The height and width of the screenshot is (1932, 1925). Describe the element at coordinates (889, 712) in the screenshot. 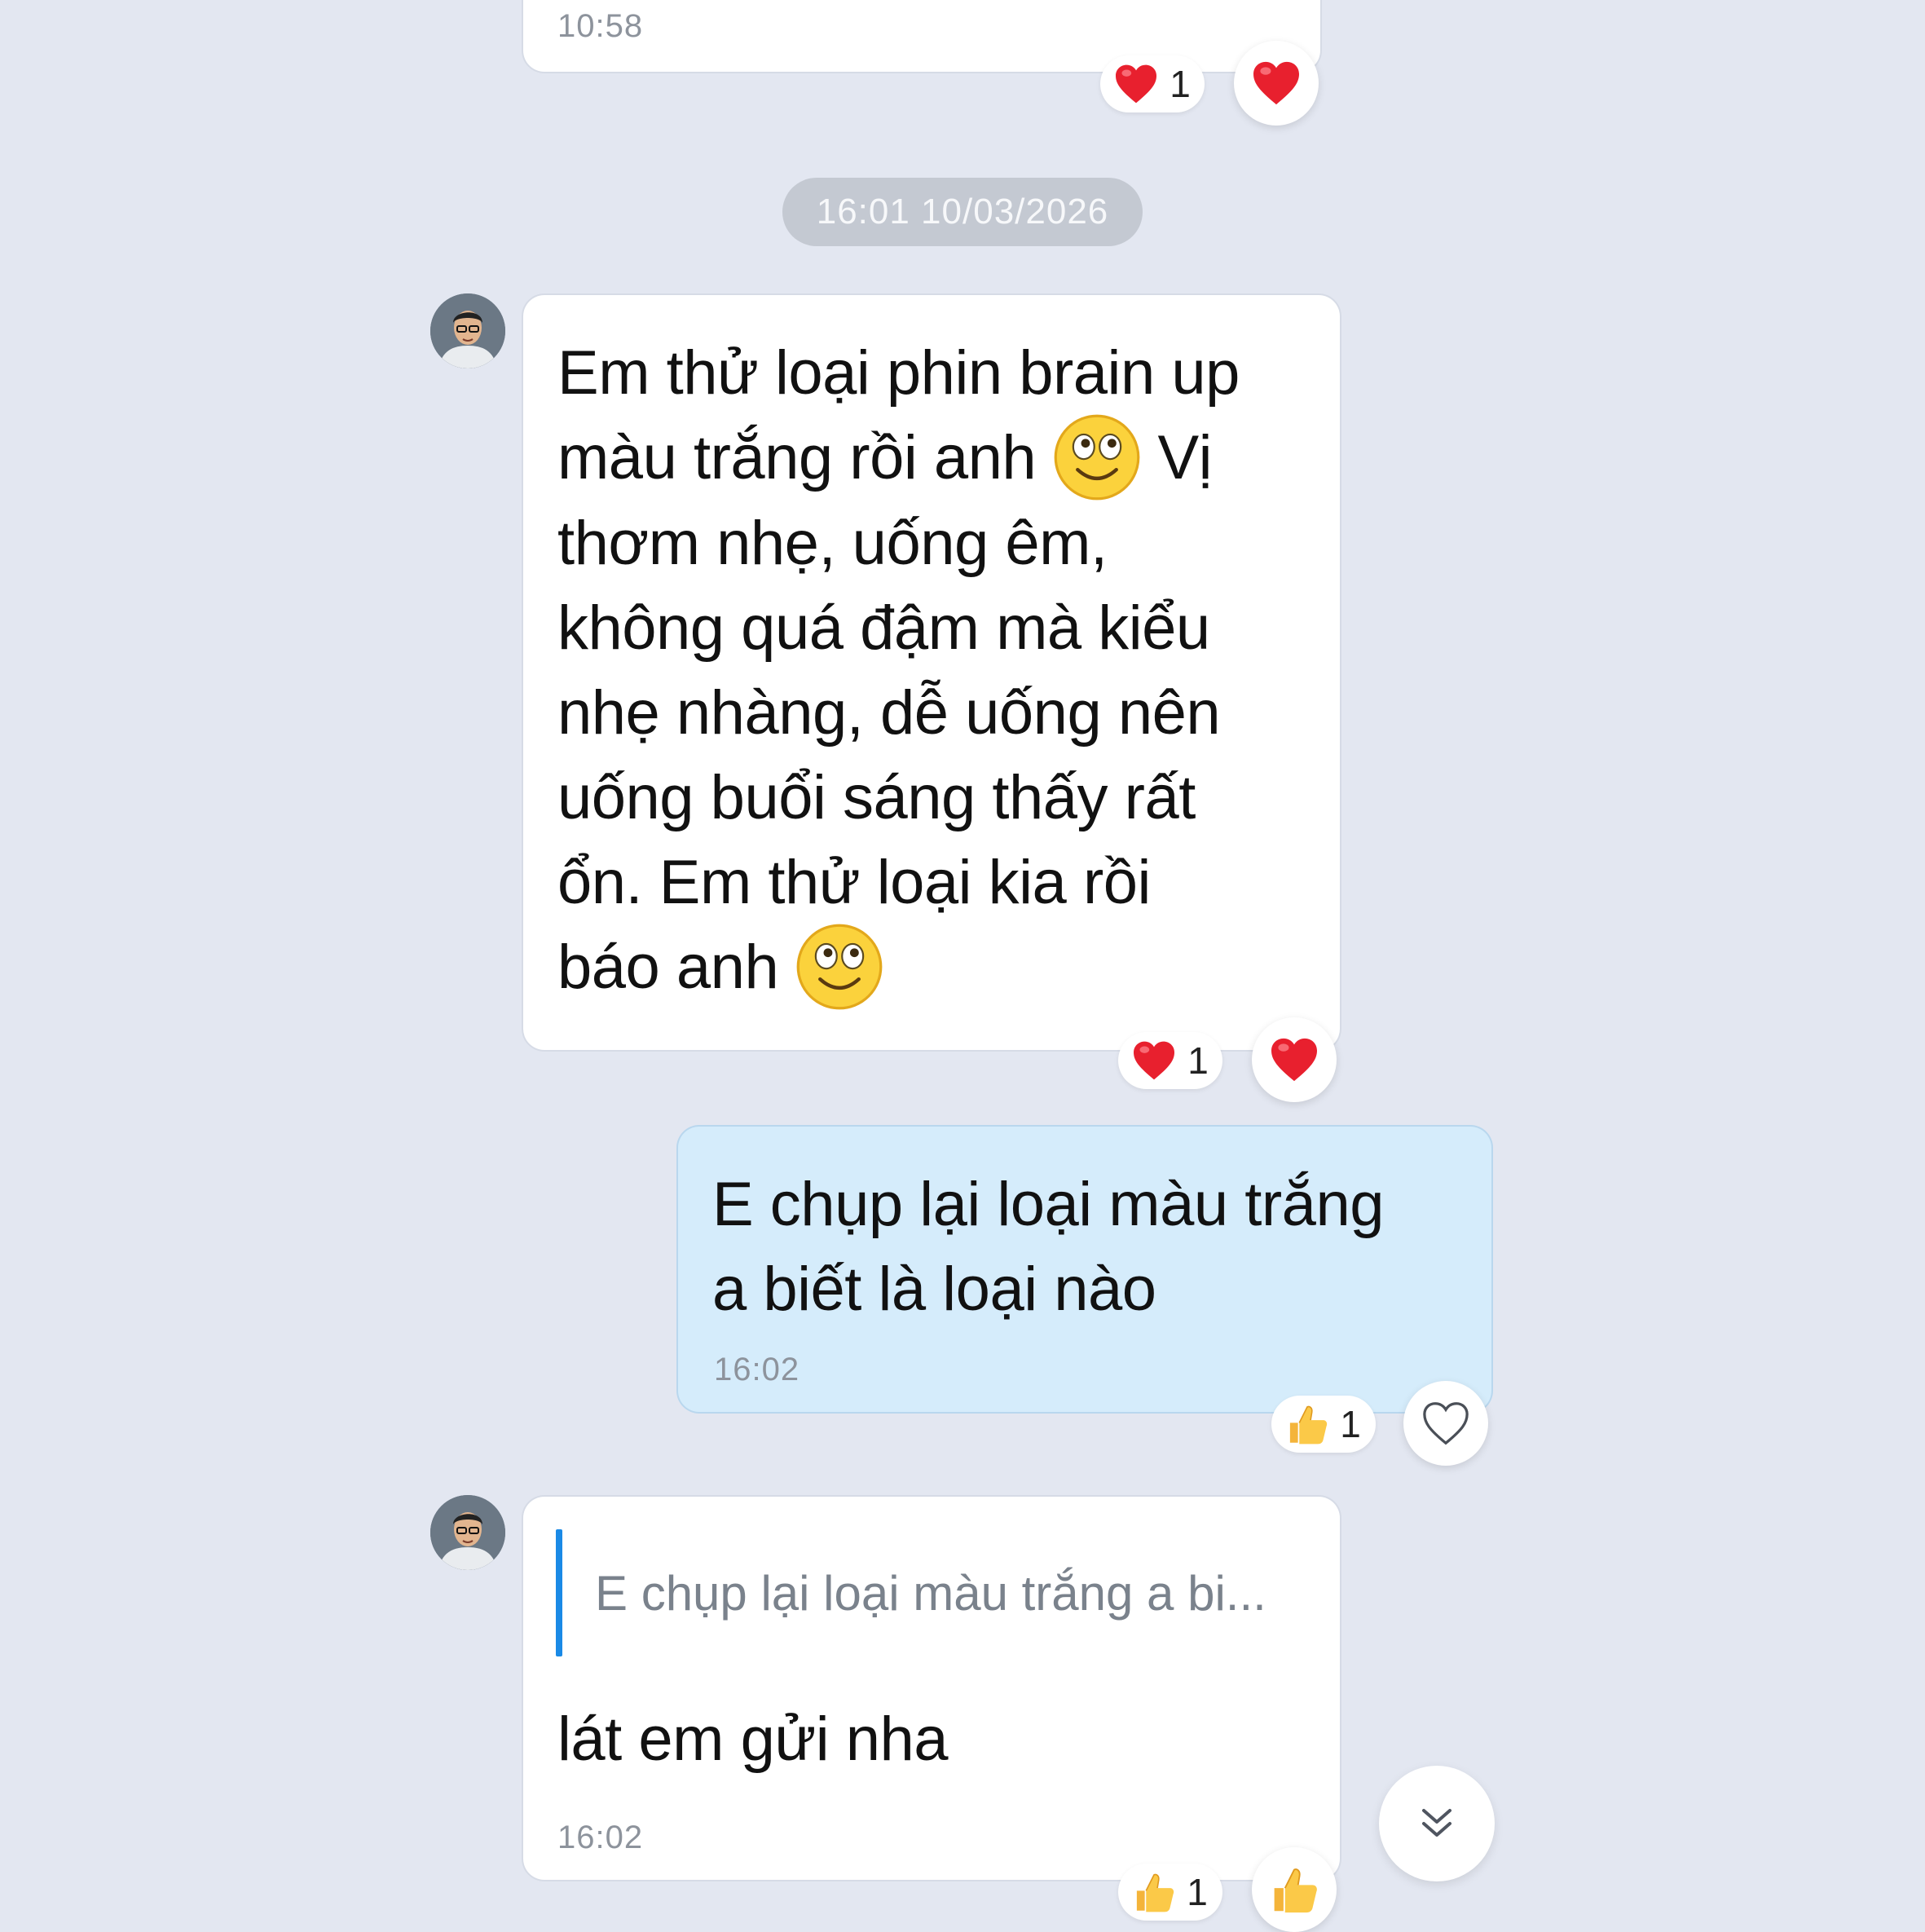

I see `message-line: nhẹ nhàng, dễ uống nên` at that location.